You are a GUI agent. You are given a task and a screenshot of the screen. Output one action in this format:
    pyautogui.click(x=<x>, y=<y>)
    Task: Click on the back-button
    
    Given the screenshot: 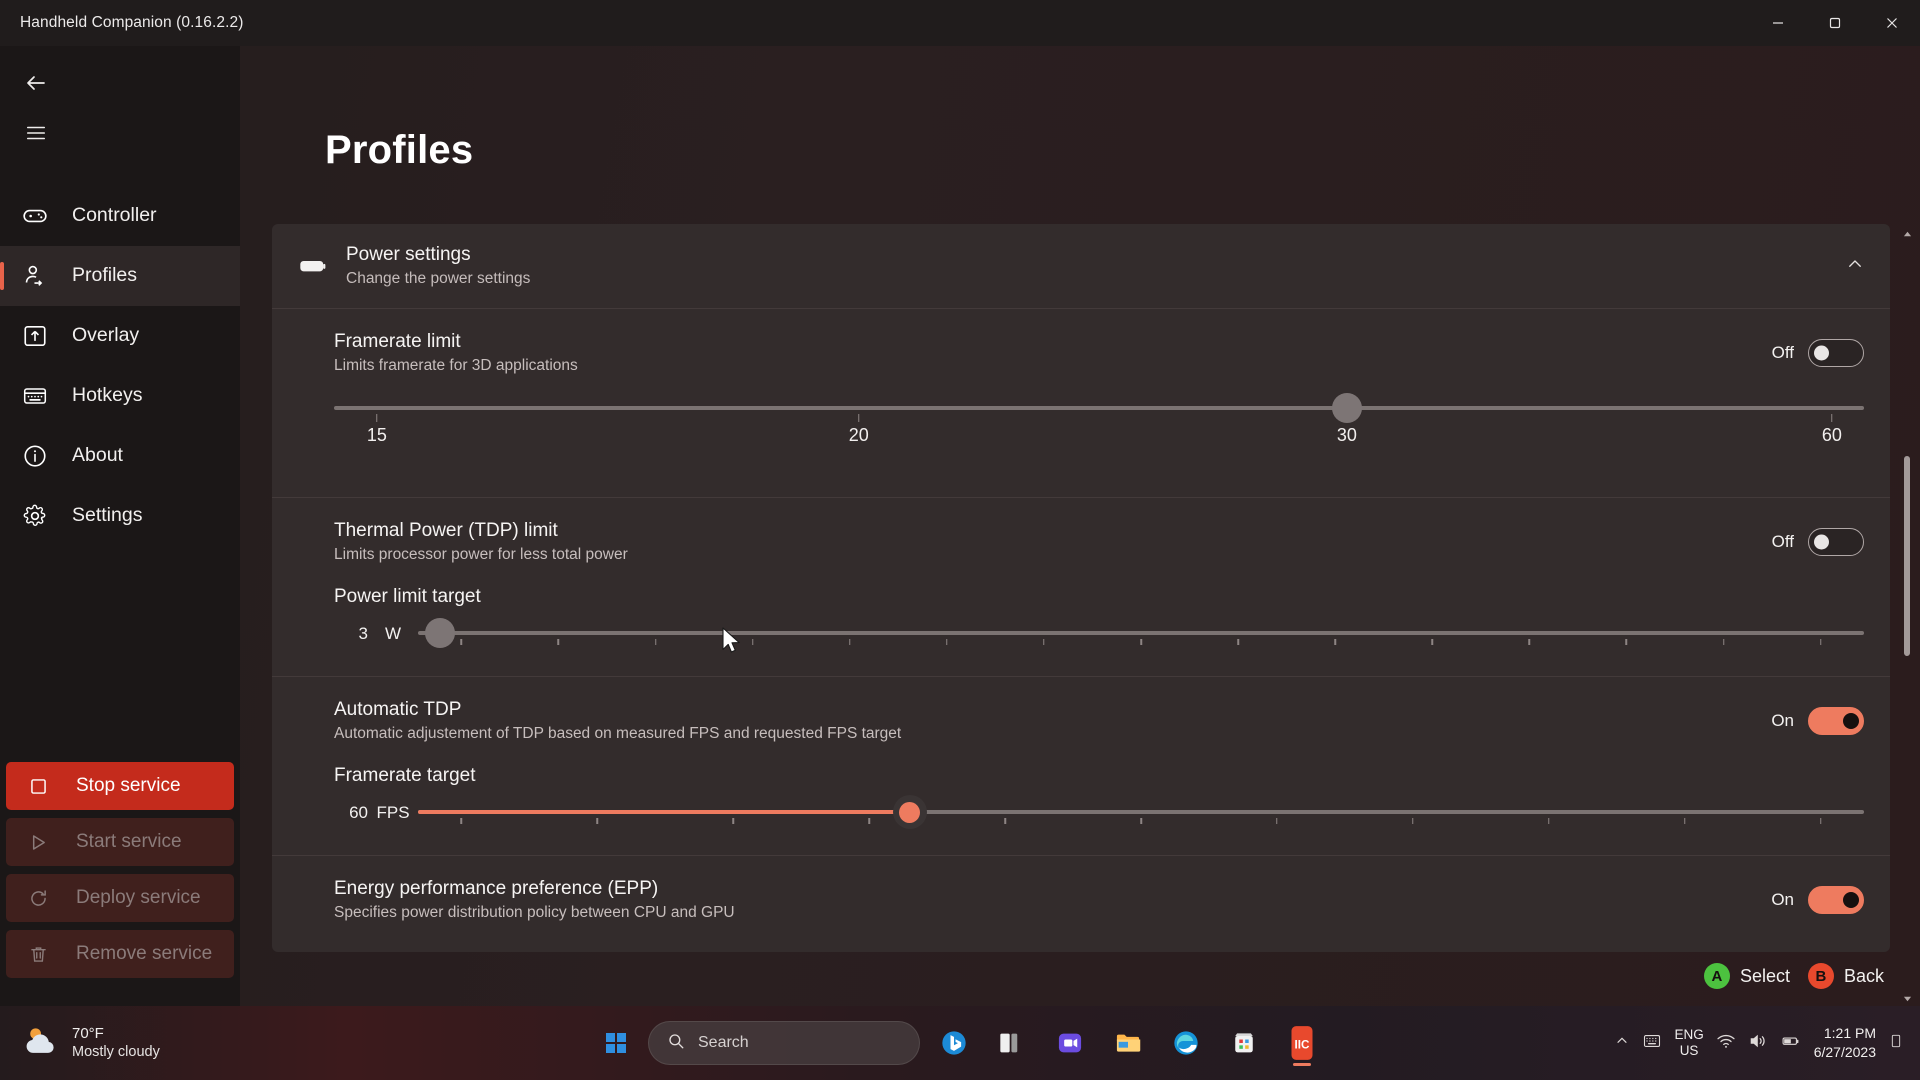 What is the action you would take?
    pyautogui.click(x=36, y=83)
    